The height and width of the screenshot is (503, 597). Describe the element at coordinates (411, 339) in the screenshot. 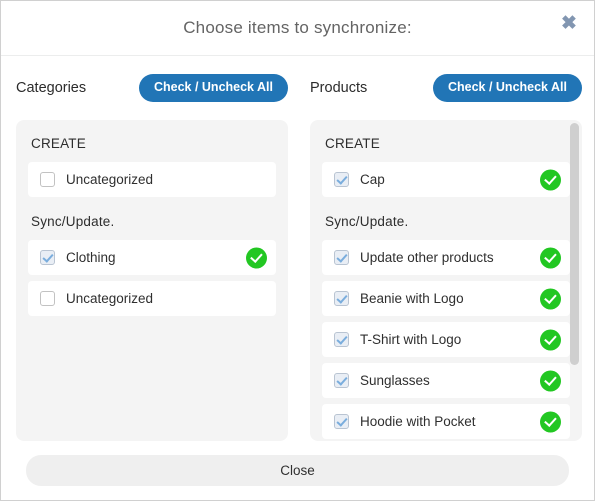

I see `list-item-label: T-Shirt with Logo` at that location.